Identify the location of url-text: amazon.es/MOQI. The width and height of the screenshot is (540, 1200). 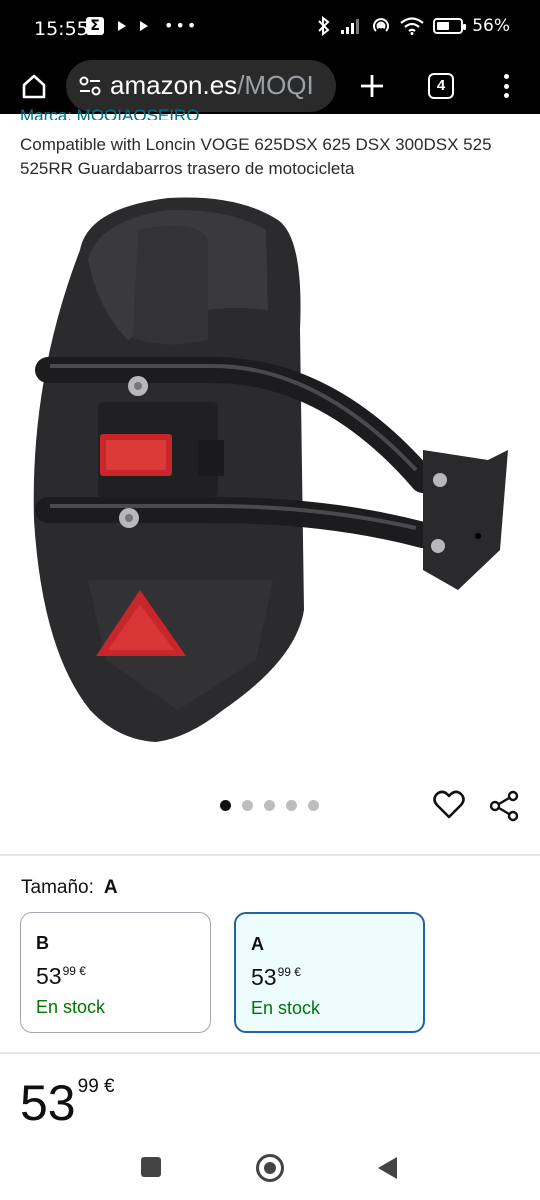
(212, 85).